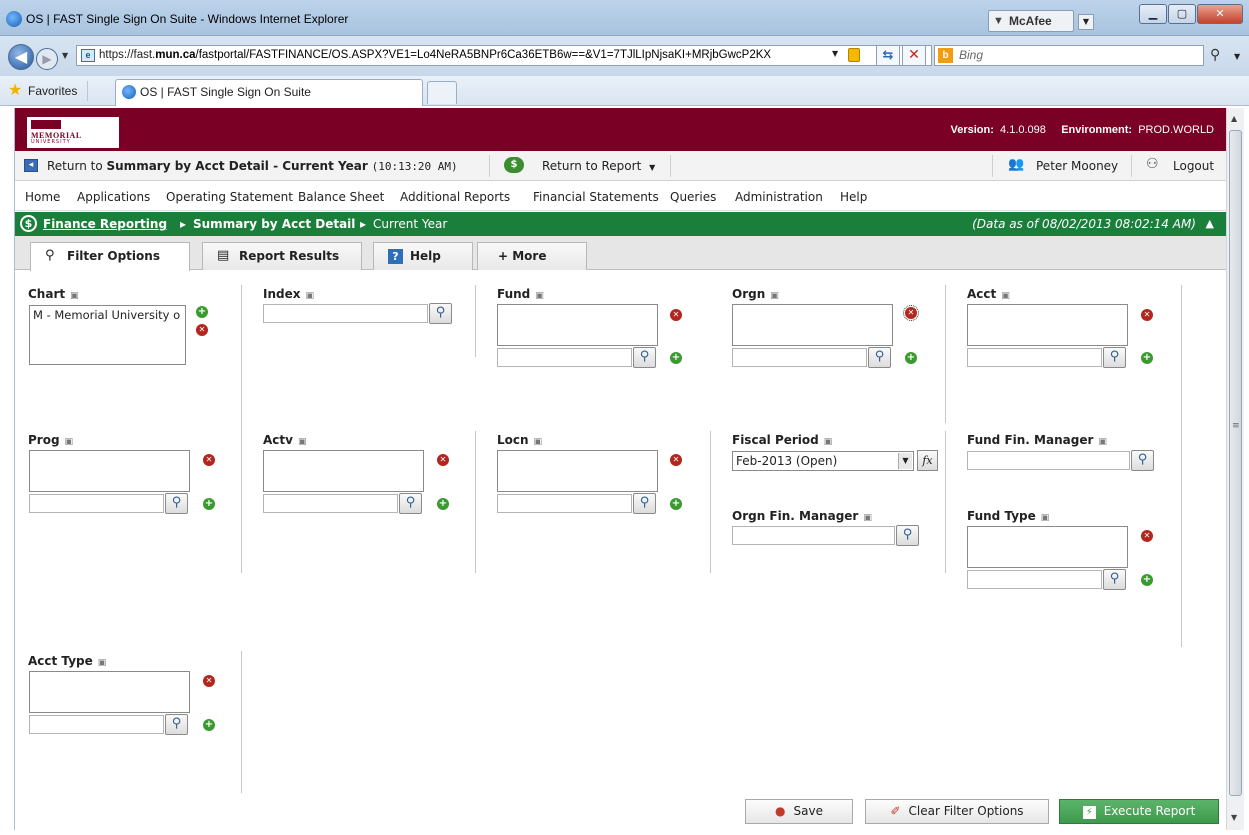 This screenshot has height=835, width=1249. Describe the element at coordinates (440, 313) in the screenshot. I see `index-lookup-icon: ⚲` at that location.